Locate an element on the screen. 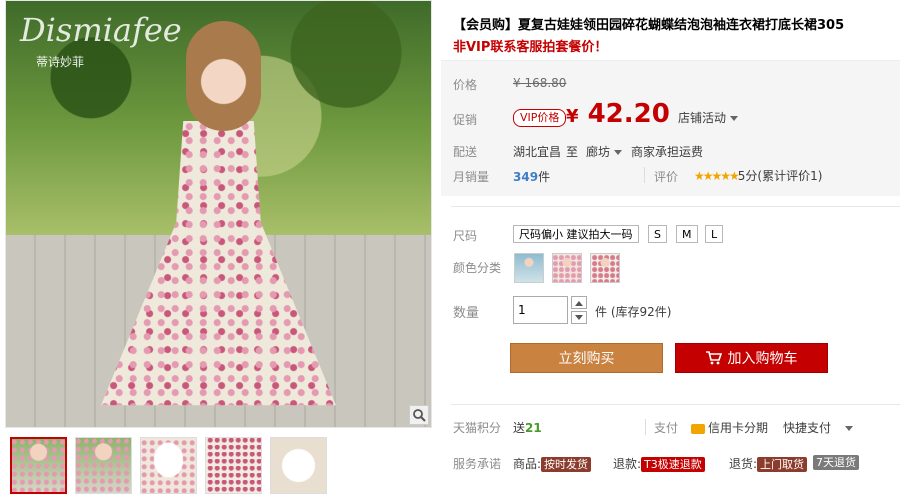  pay-label: 支付 is located at coordinates (666, 428).